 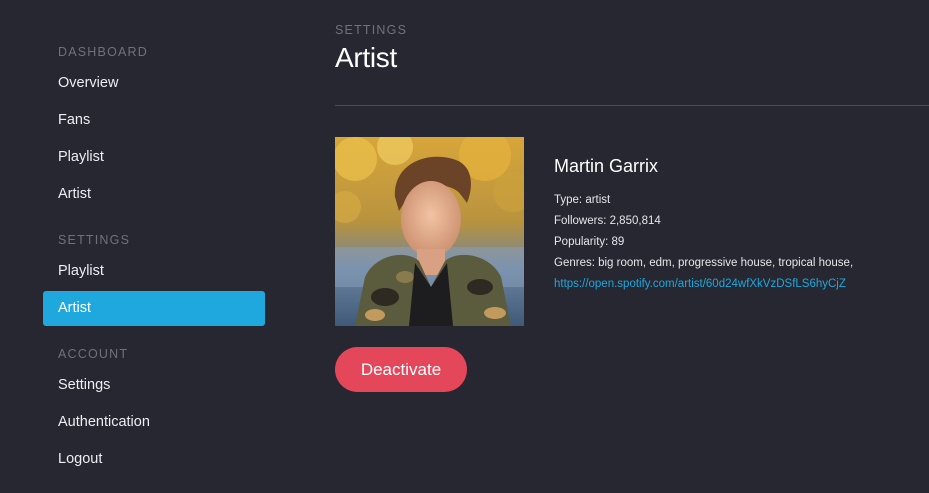 I want to click on sidebar-item-authentication: Authentication, so click(x=154, y=422).